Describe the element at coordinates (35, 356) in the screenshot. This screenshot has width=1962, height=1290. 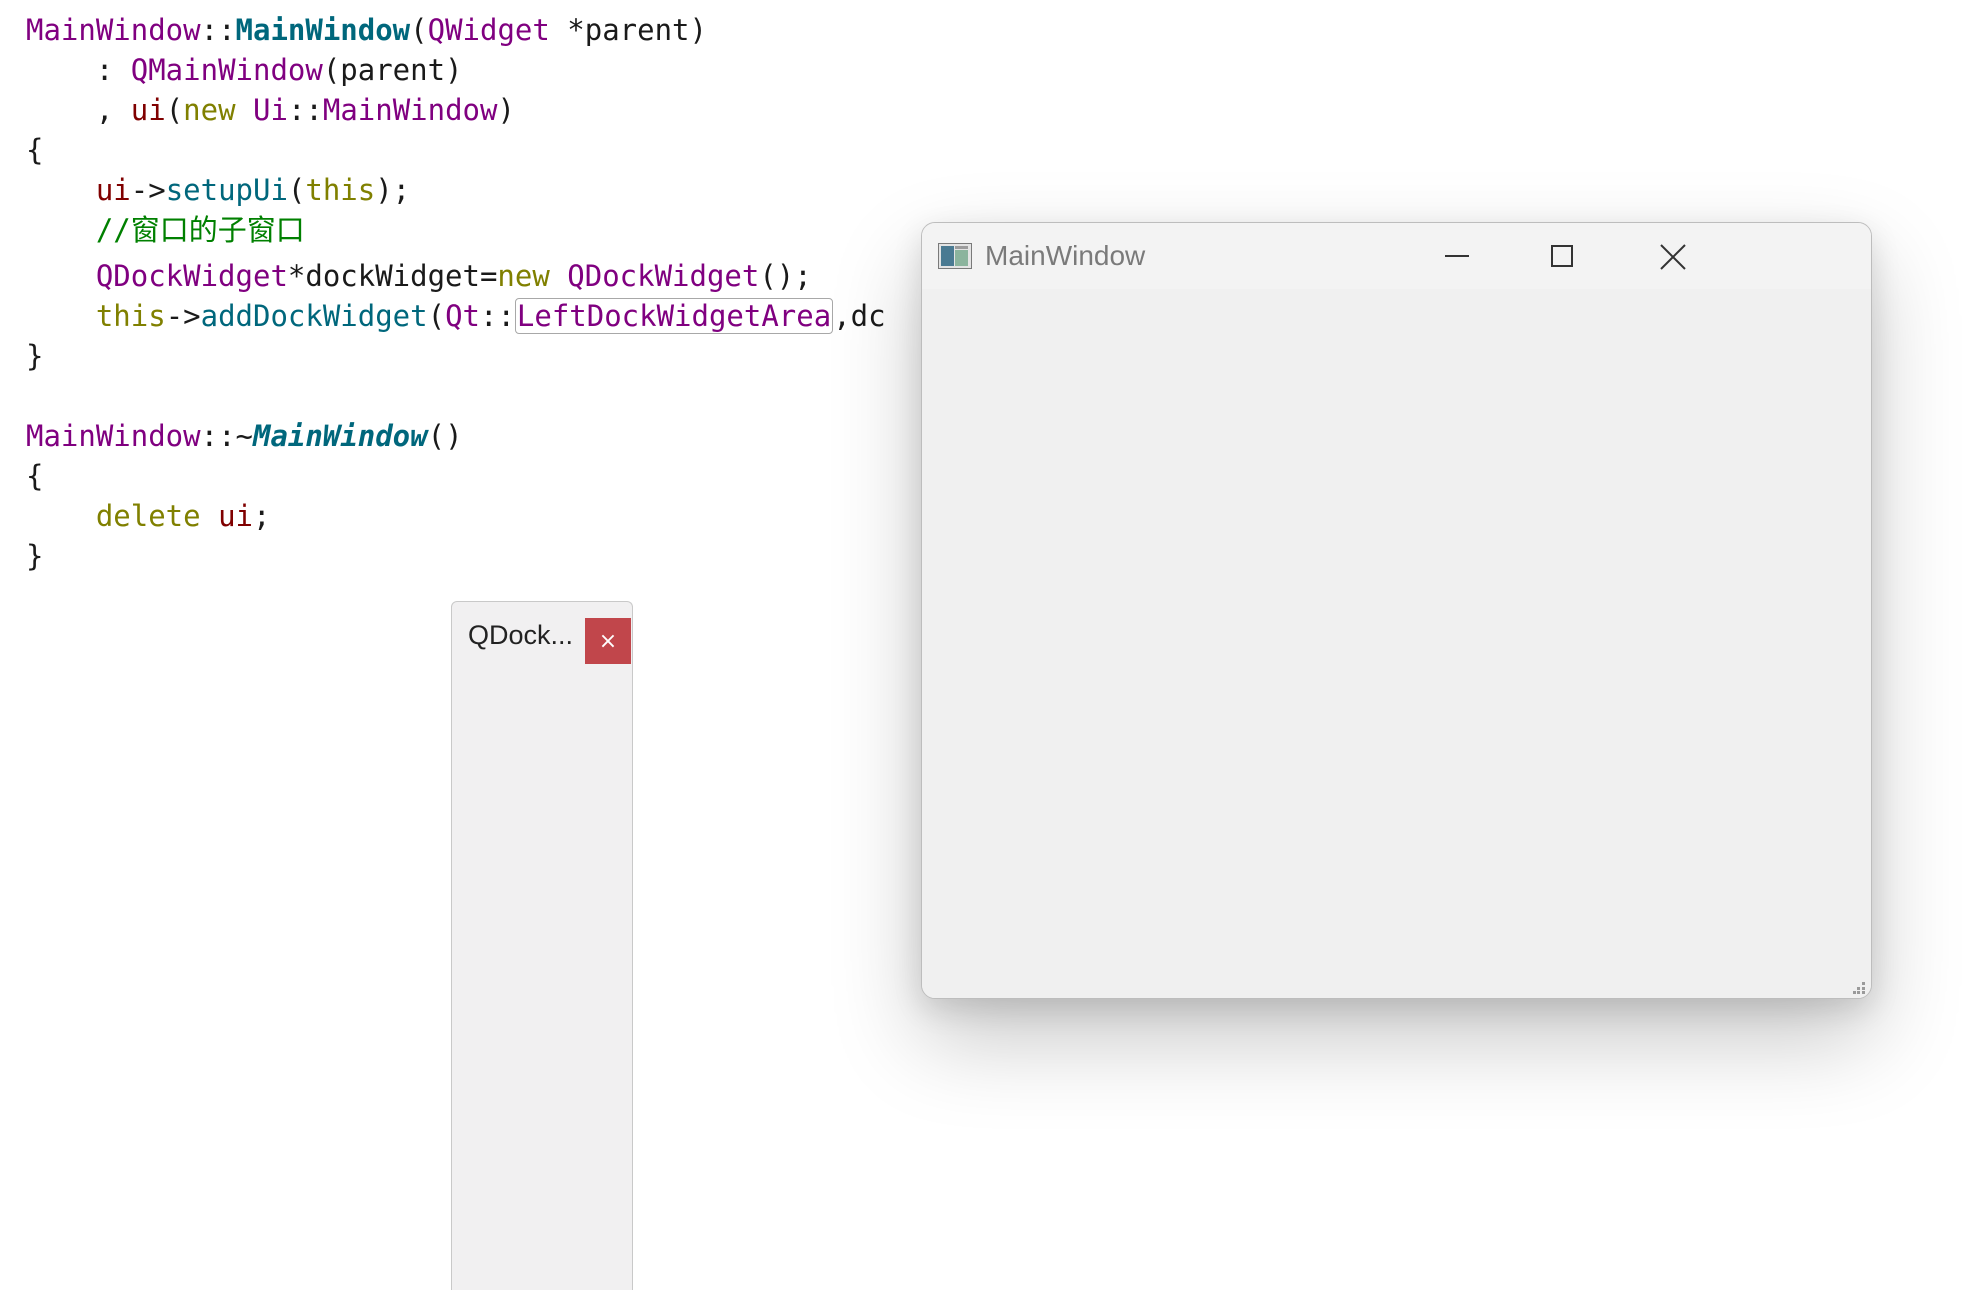
I see `code-line-9: }` at that location.